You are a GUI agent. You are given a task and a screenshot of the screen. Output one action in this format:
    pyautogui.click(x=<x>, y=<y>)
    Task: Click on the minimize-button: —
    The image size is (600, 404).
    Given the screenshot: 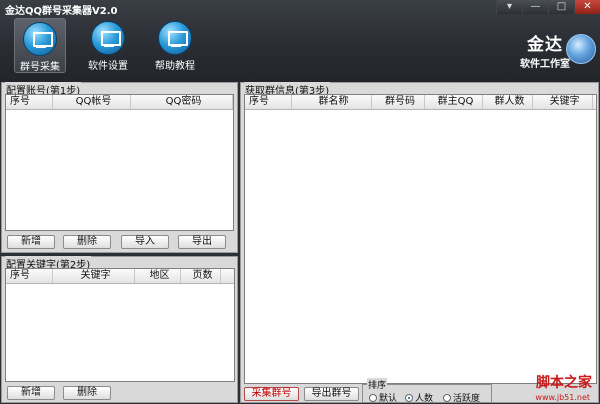 What is the action you would take?
    pyautogui.click(x=535, y=7)
    